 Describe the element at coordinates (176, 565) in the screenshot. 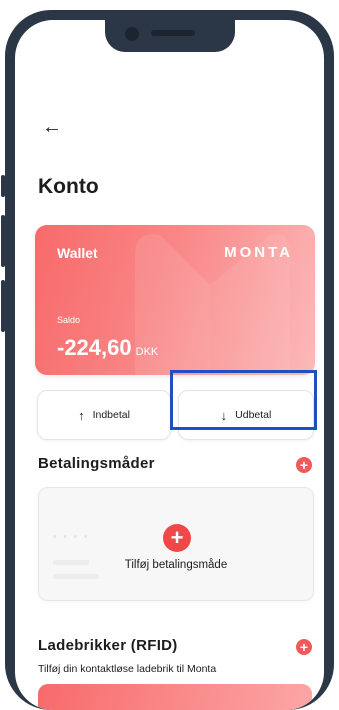

I see `add-payment-method-label: Tilføj betalingsmåde` at that location.